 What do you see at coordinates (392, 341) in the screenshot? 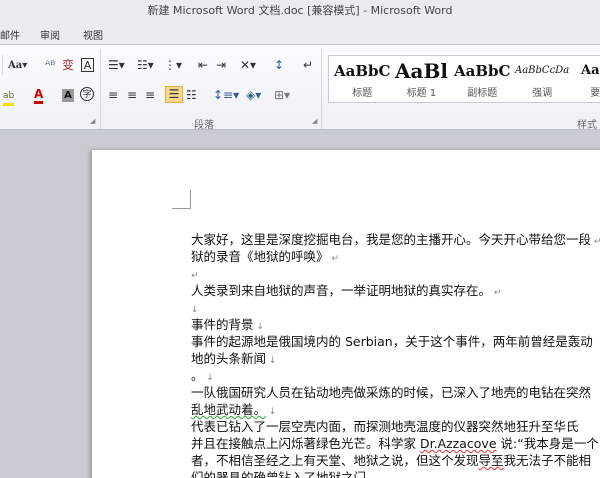
I see `line-text: 事件的起源地是俄国境内的 Serbian，关于这个事件，两年前曾经是轰动` at bounding box center [392, 341].